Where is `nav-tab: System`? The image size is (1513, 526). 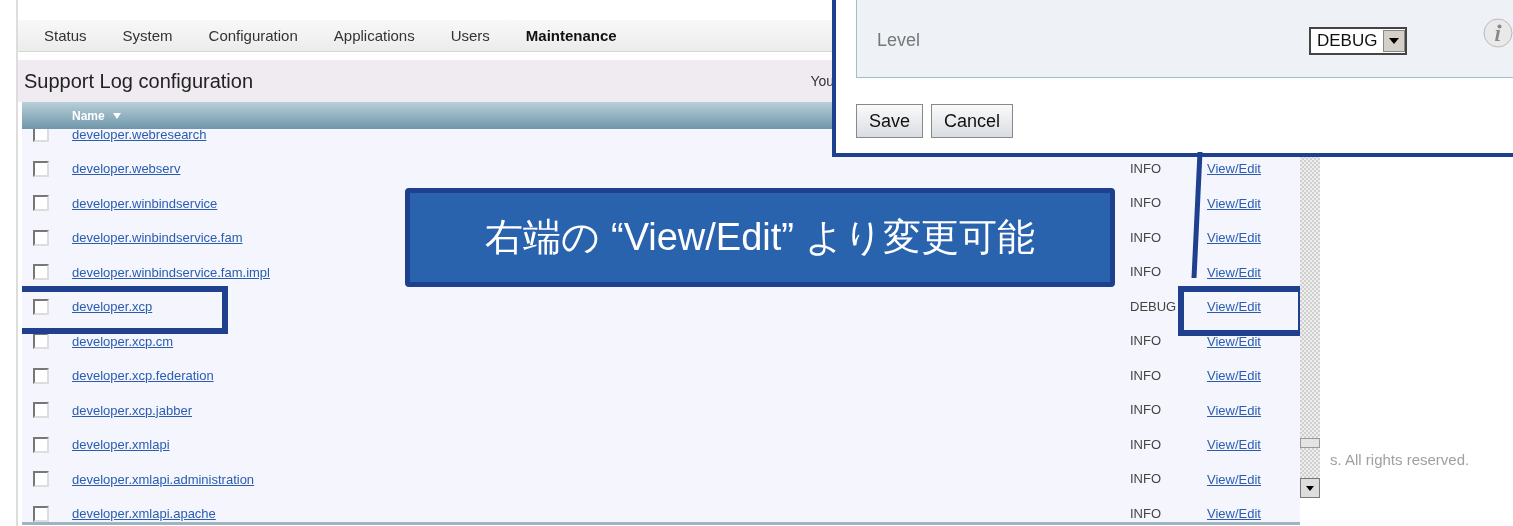 nav-tab: System is located at coordinates (147, 35).